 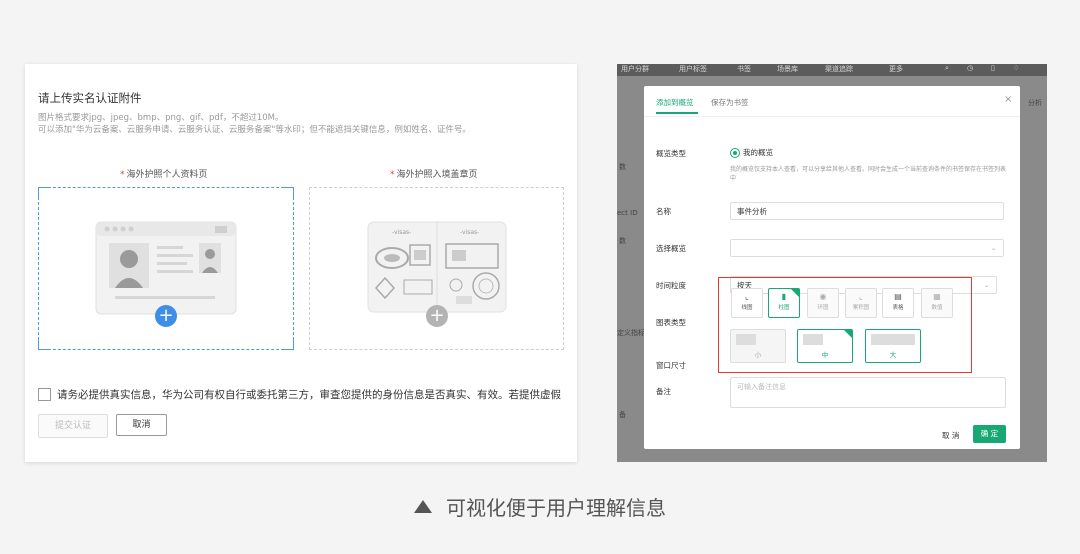 I want to click on upload2-label: * 海外护照入境盖章页, so click(x=434, y=173).